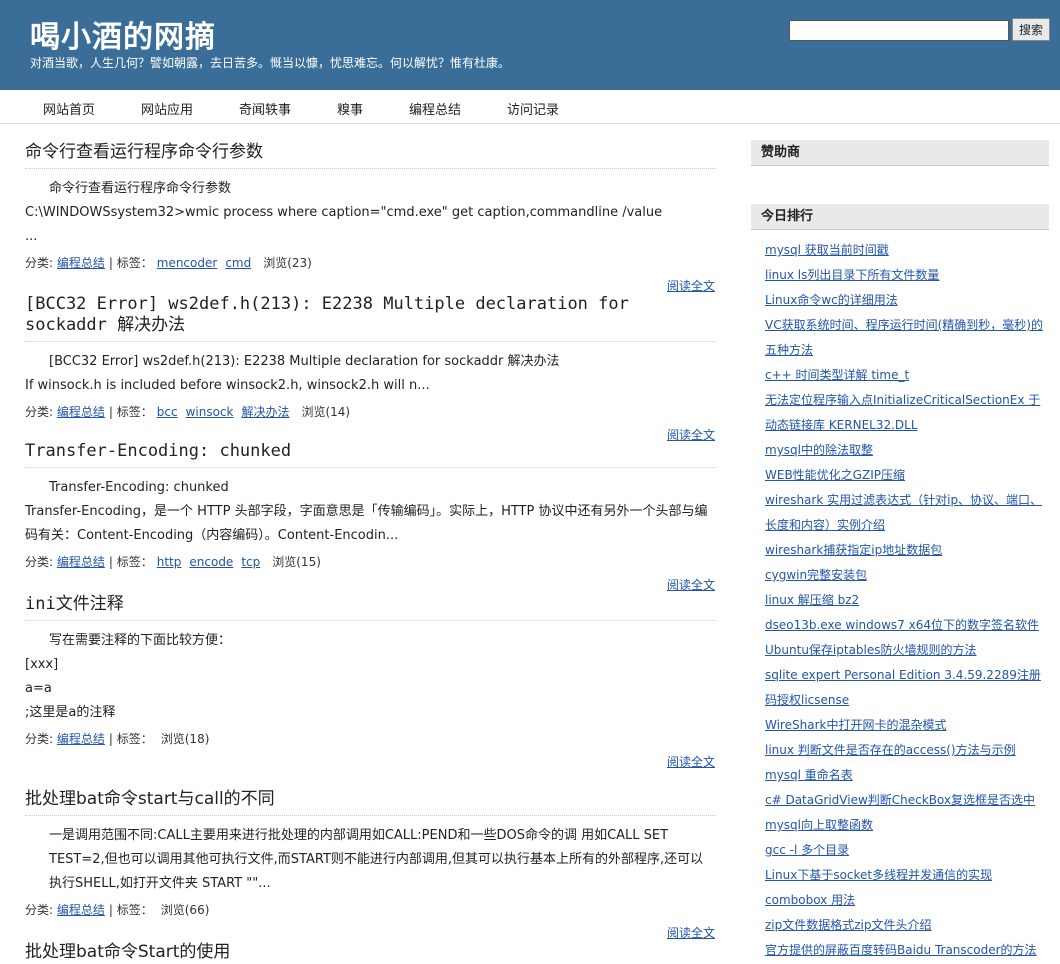  What do you see at coordinates (370, 802) in the screenshot?
I see `post-title: 批处理bat命令start与call的不同` at bounding box center [370, 802].